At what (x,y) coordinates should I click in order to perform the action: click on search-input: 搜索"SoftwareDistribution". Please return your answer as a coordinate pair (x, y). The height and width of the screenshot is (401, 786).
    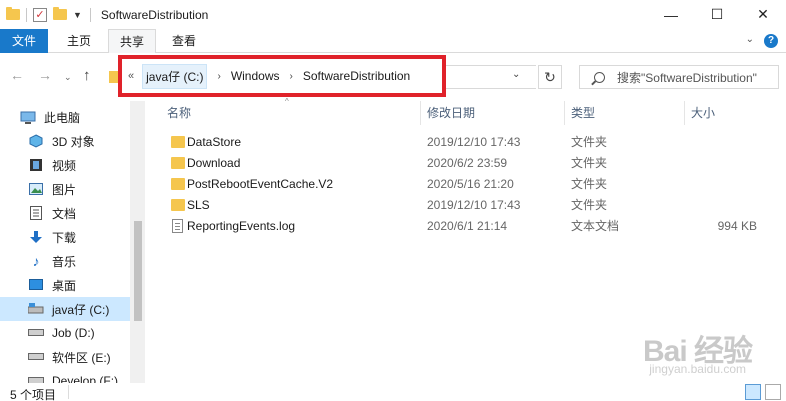
    Looking at the image, I should click on (679, 77).